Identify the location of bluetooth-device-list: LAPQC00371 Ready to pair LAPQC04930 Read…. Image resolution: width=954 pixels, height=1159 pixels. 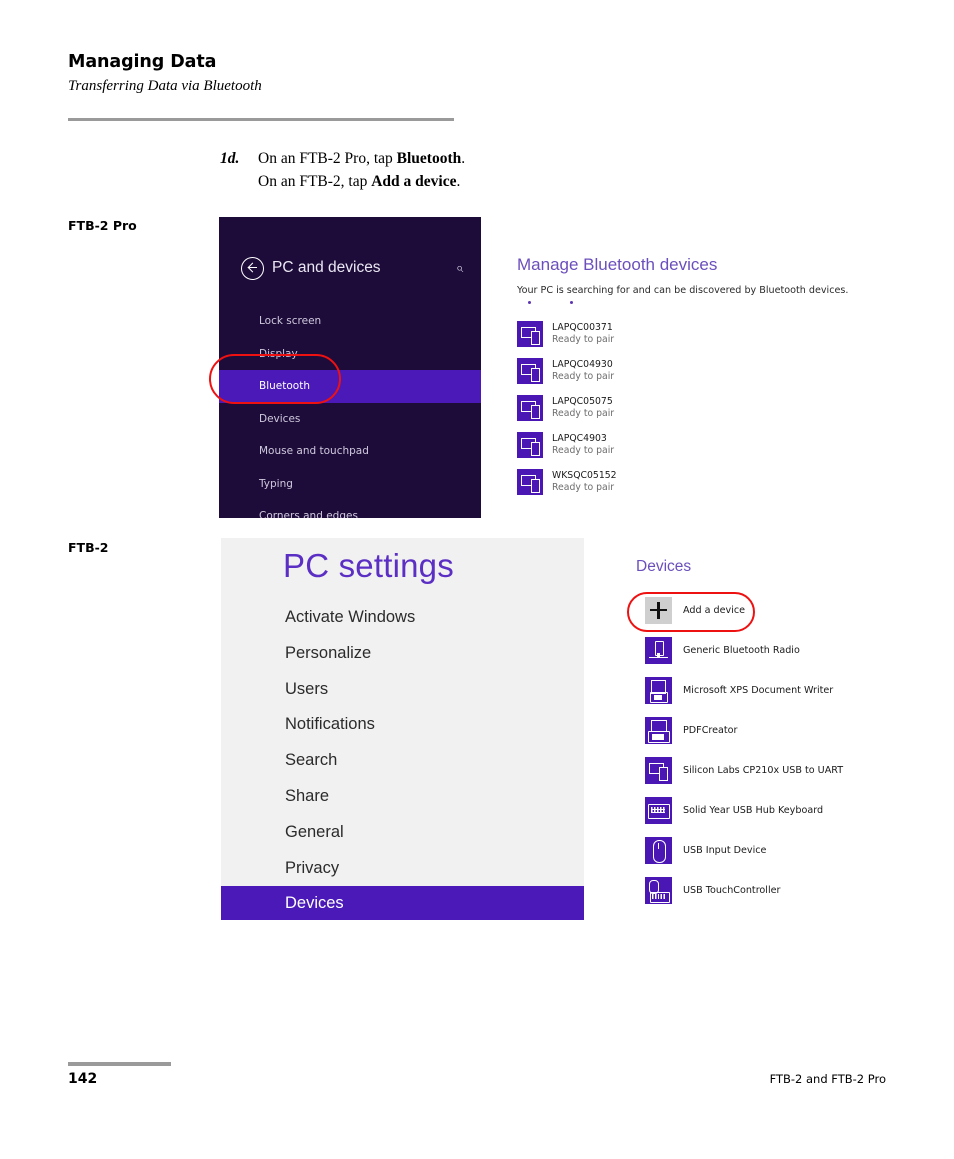
(682, 407).